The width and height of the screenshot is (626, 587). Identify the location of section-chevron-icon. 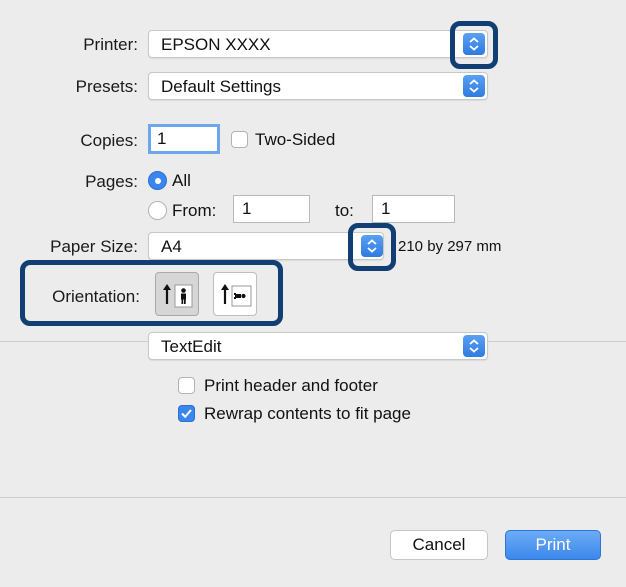
(474, 346).